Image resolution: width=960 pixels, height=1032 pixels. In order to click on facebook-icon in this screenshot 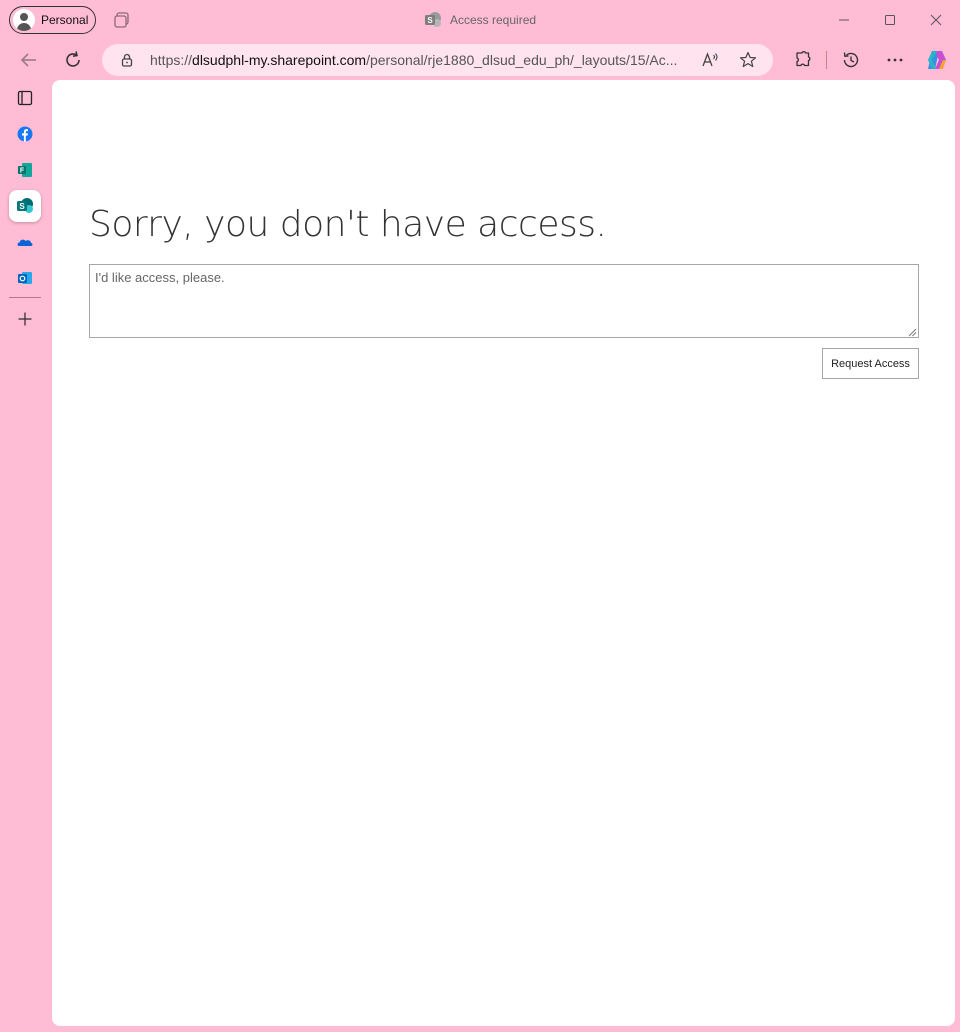, I will do `click(25, 134)`.